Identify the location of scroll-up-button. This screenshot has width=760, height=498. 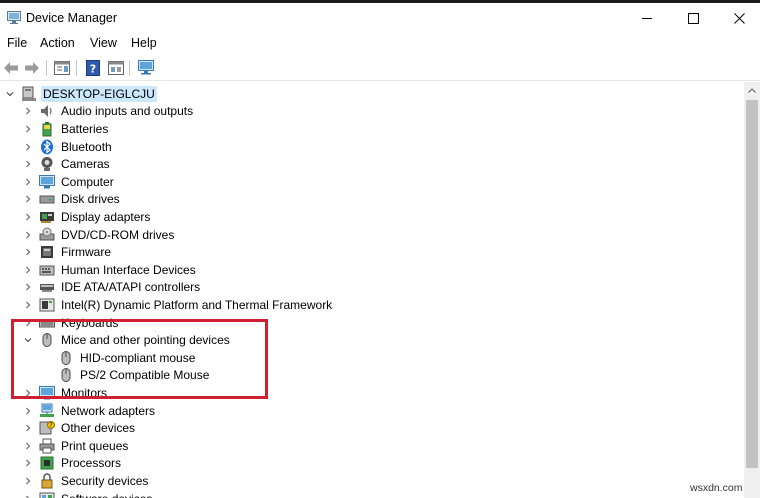
(752, 90).